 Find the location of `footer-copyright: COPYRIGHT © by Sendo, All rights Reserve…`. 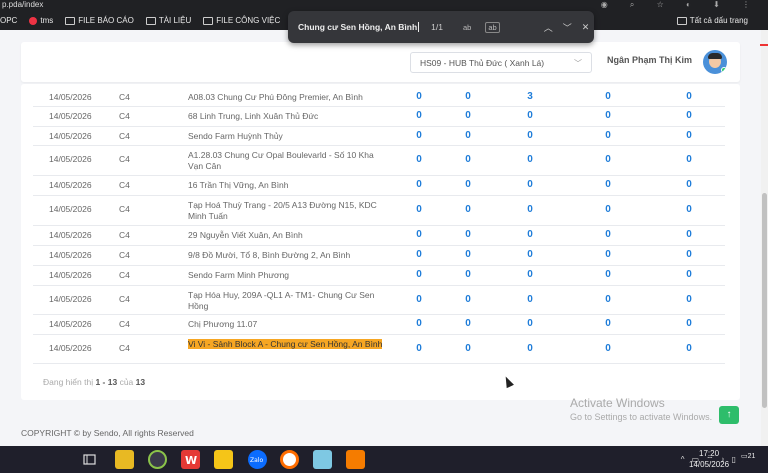

footer-copyright: COPYRIGHT © by Sendo, All rights Reserve… is located at coordinates (107, 433).